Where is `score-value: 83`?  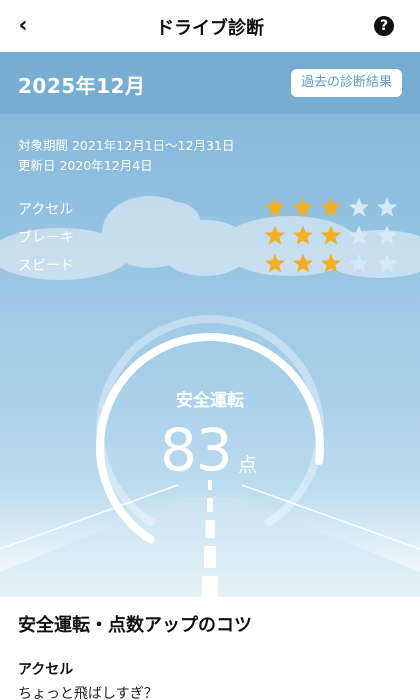 score-value: 83 is located at coordinates (196, 450).